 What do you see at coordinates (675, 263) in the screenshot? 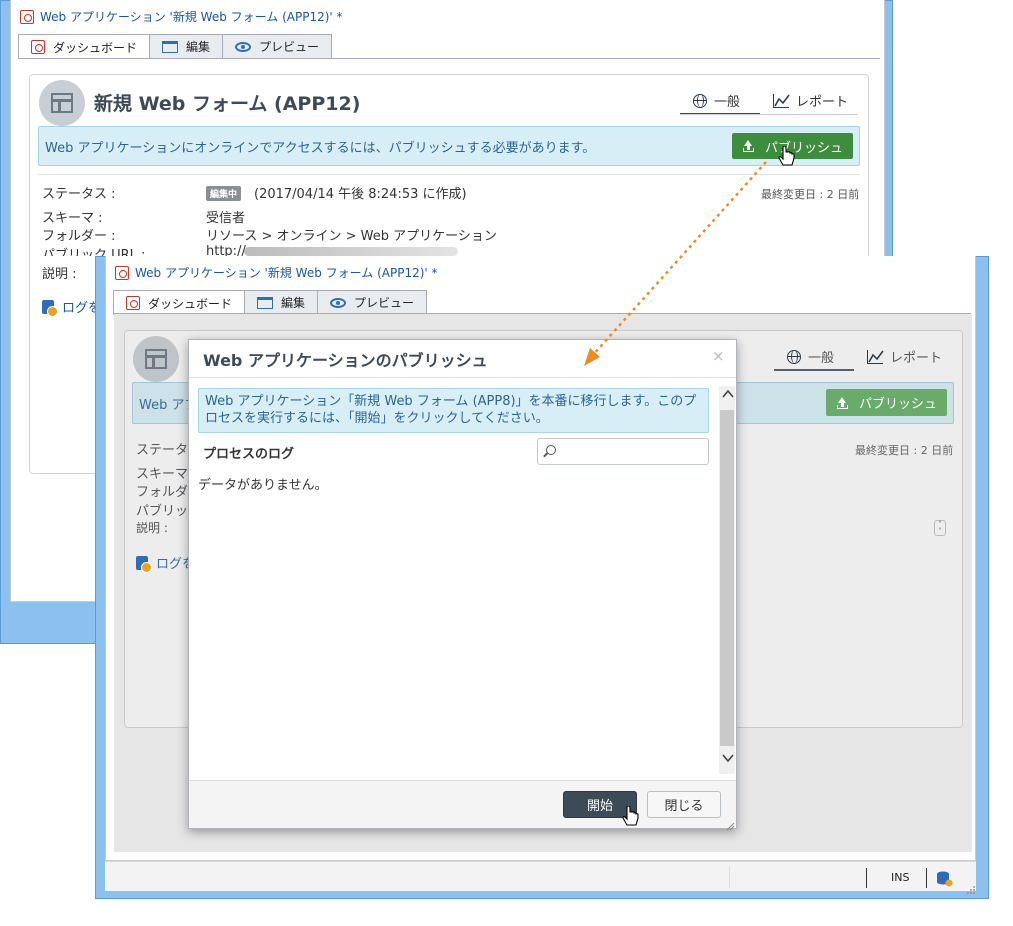
I see `connector-arrow` at bounding box center [675, 263].